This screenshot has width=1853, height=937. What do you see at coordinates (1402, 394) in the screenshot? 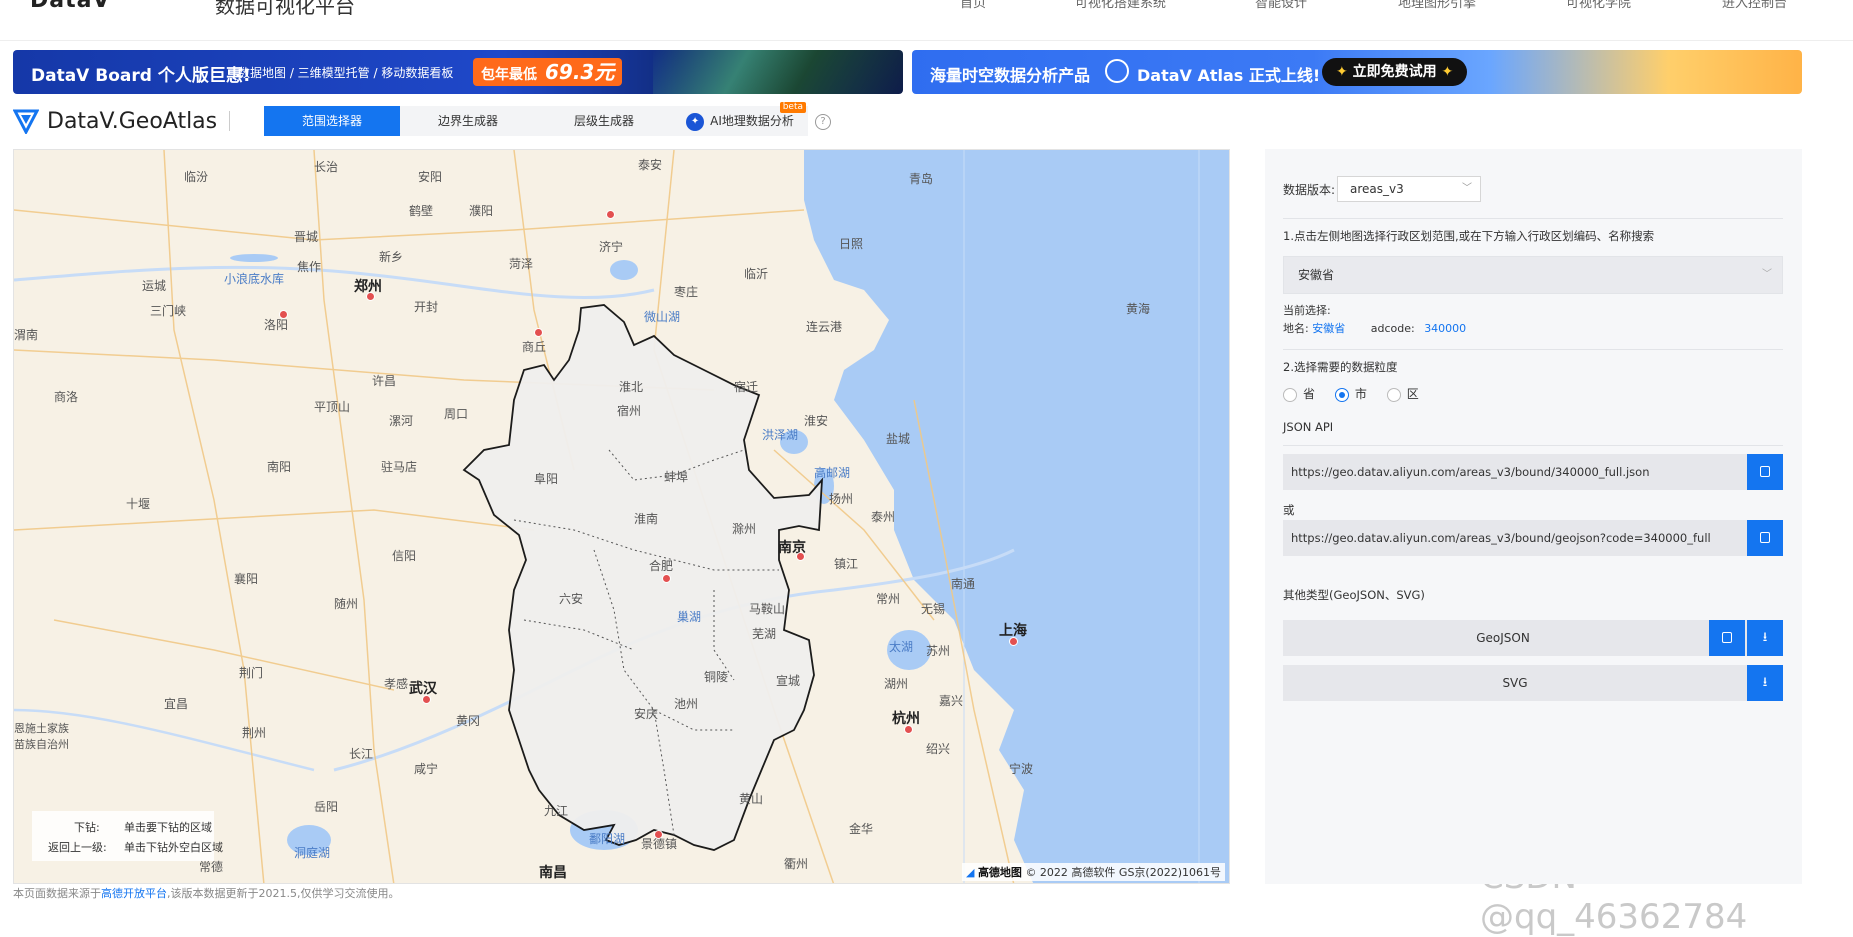
I see `radio-district: 区` at bounding box center [1402, 394].